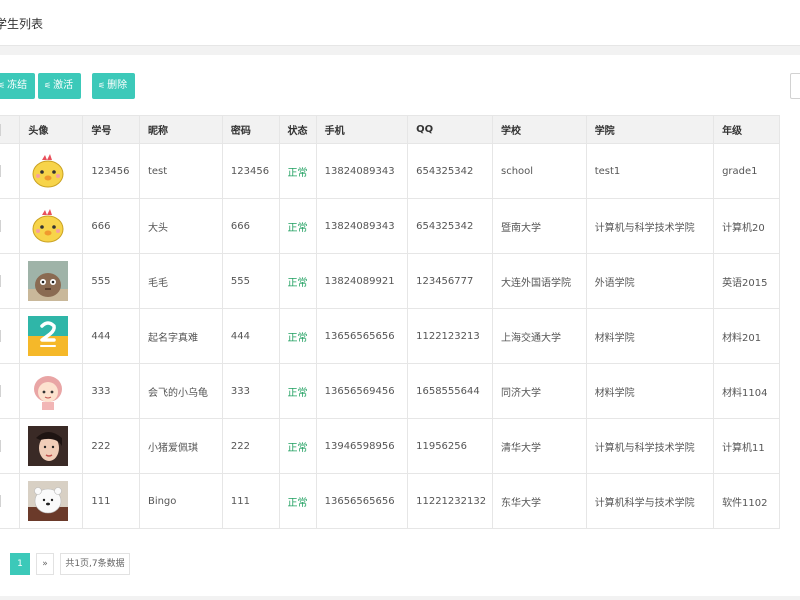 The height and width of the screenshot is (600, 800). I want to click on activate-button-label: 激活, so click(63, 85).